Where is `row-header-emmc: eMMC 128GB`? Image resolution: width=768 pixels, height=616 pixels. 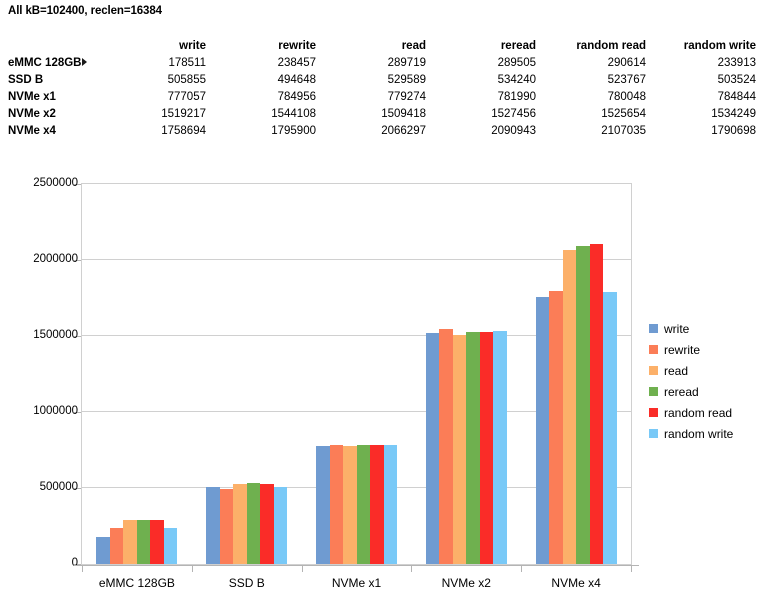 row-header-emmc: eMMC 128GB is located at coordinates (54, 63).